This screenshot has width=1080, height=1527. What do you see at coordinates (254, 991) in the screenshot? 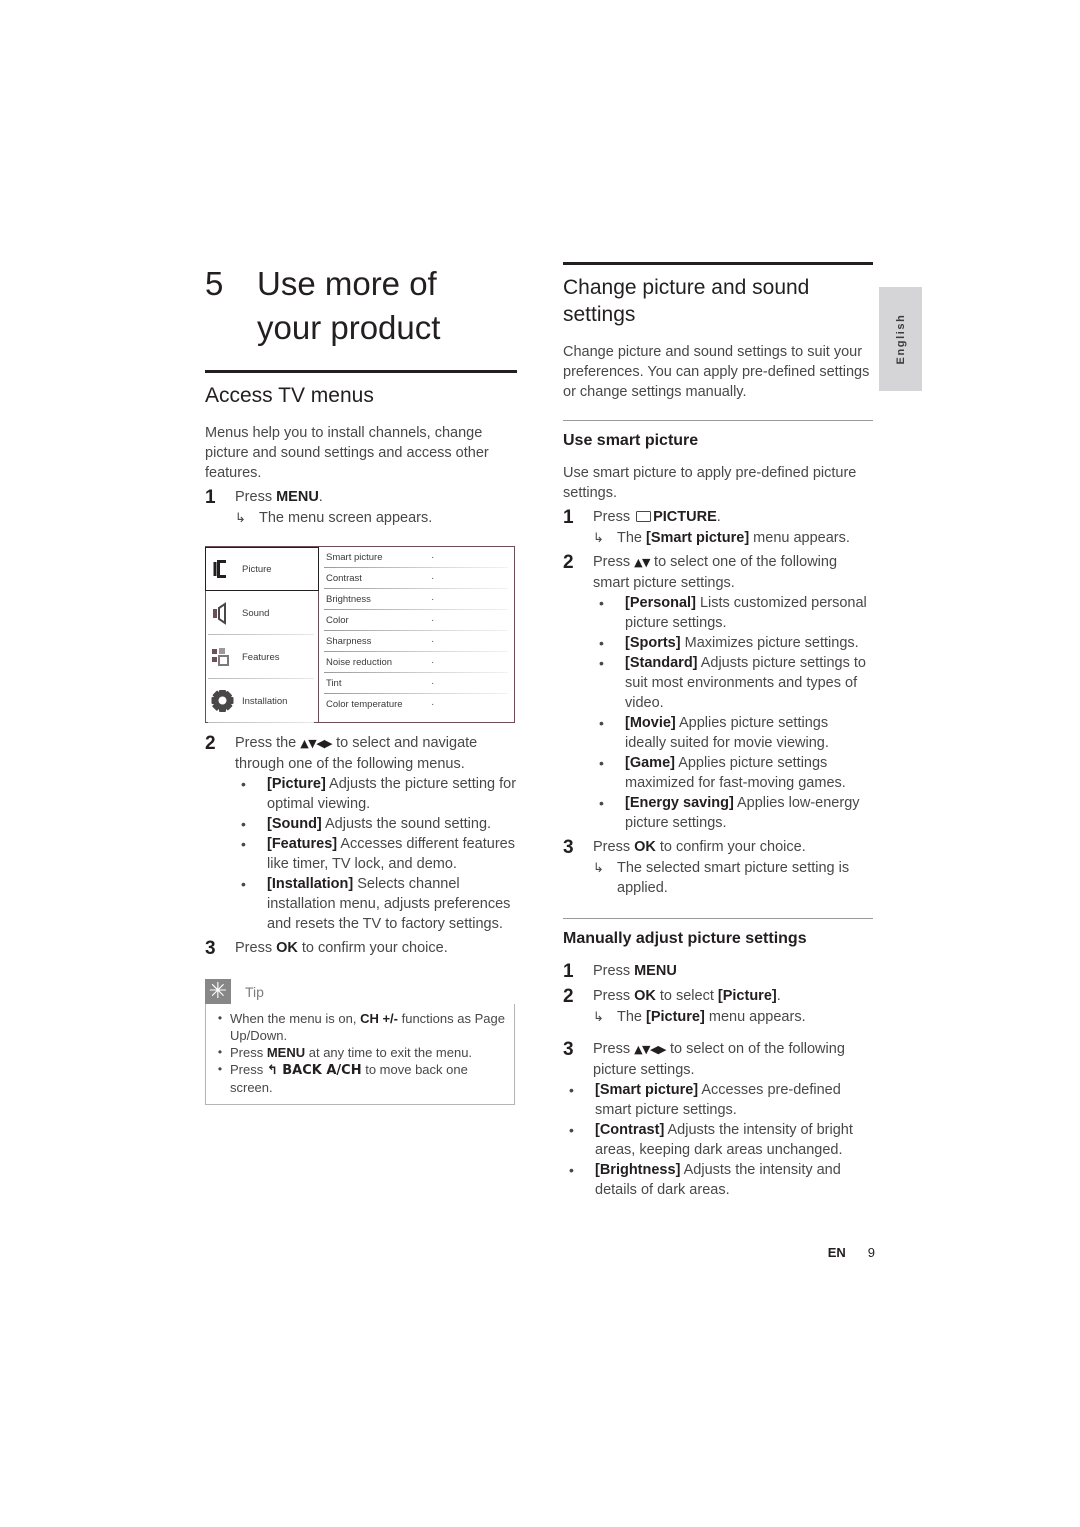
I see `tip-title: Tip` at bounding box center [254, 991].